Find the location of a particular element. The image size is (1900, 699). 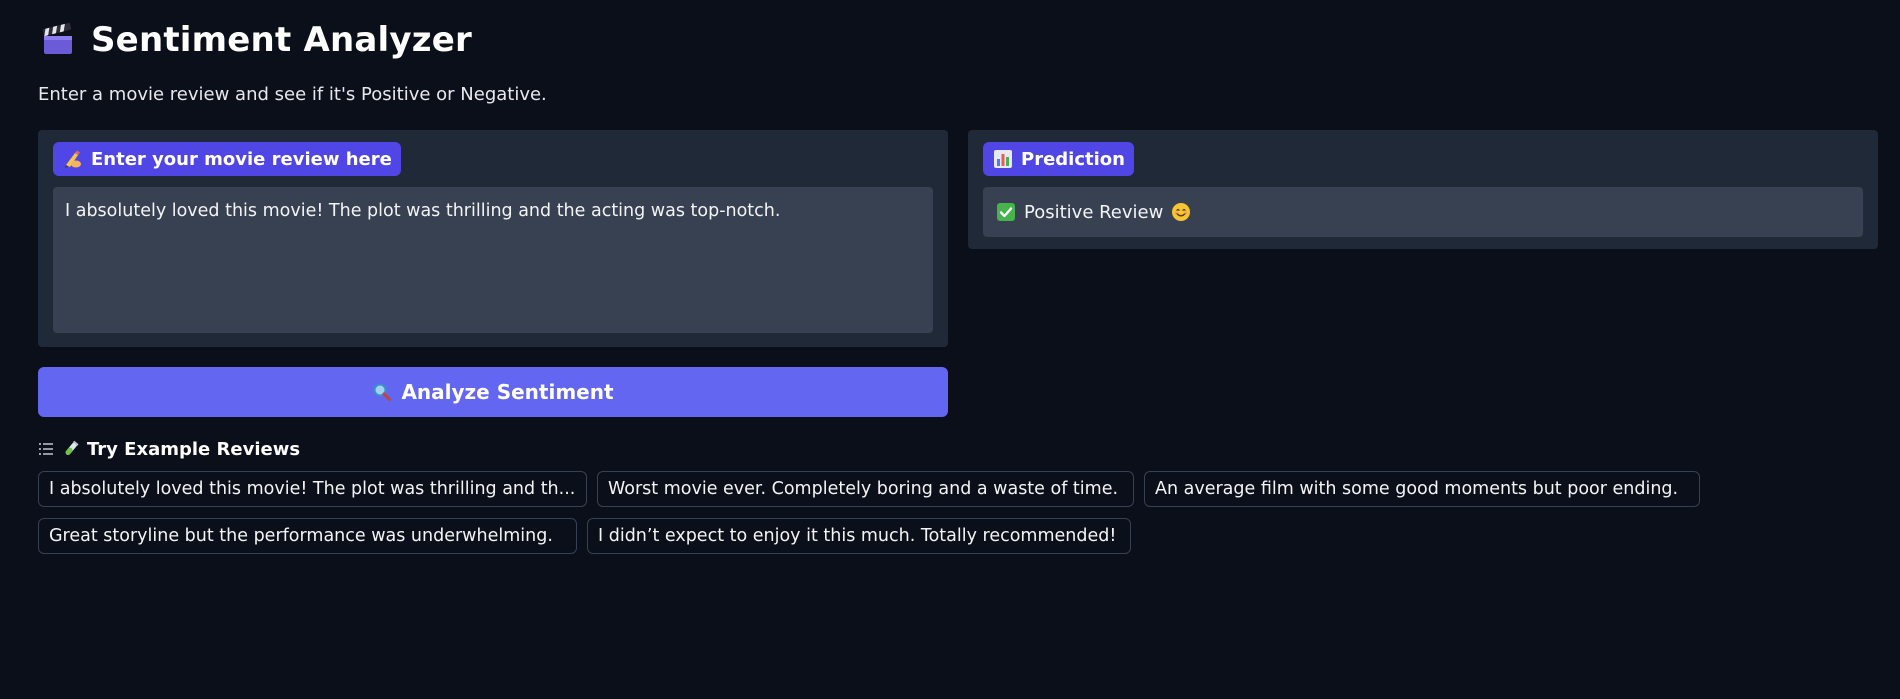

smiling-face-icon is located at coordinates (1181, 212).